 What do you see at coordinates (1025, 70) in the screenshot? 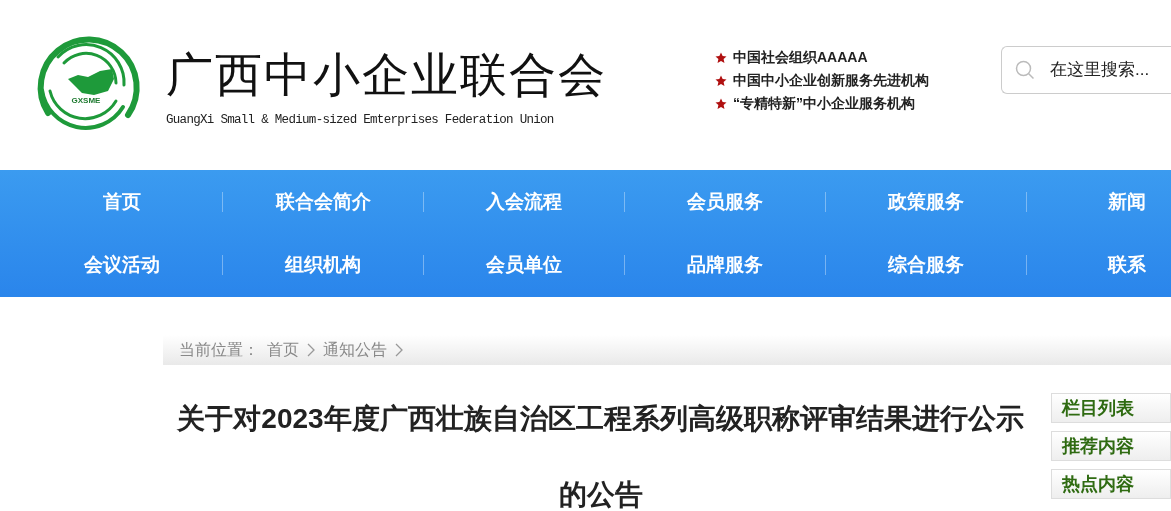
I see `search-icon` at bounding box center [1025, 70].